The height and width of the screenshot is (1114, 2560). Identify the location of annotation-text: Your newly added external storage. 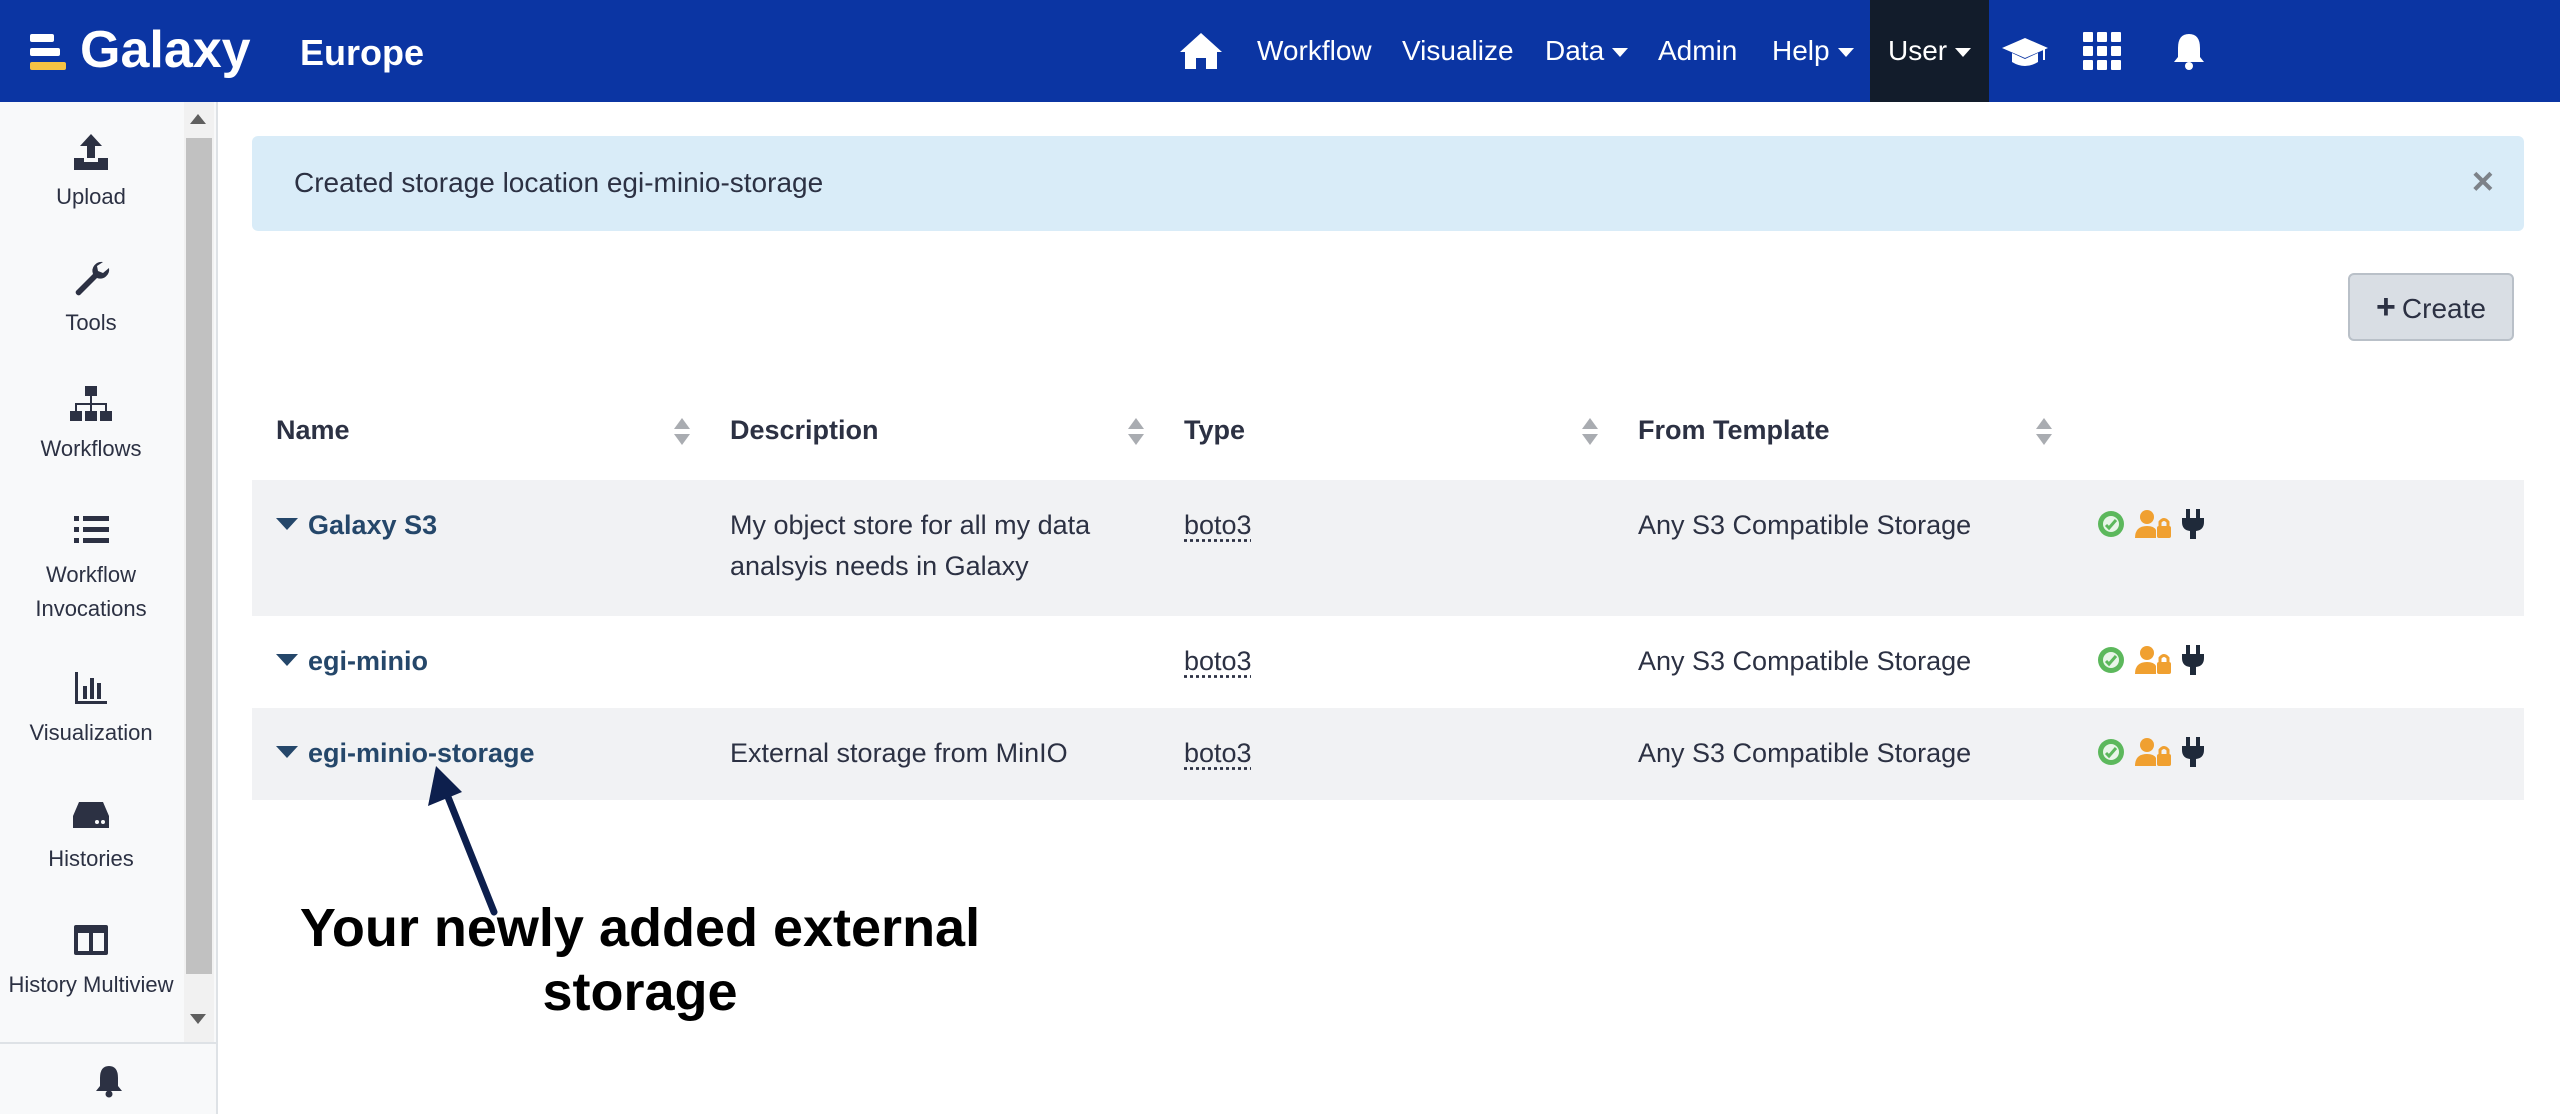
(640, 960).